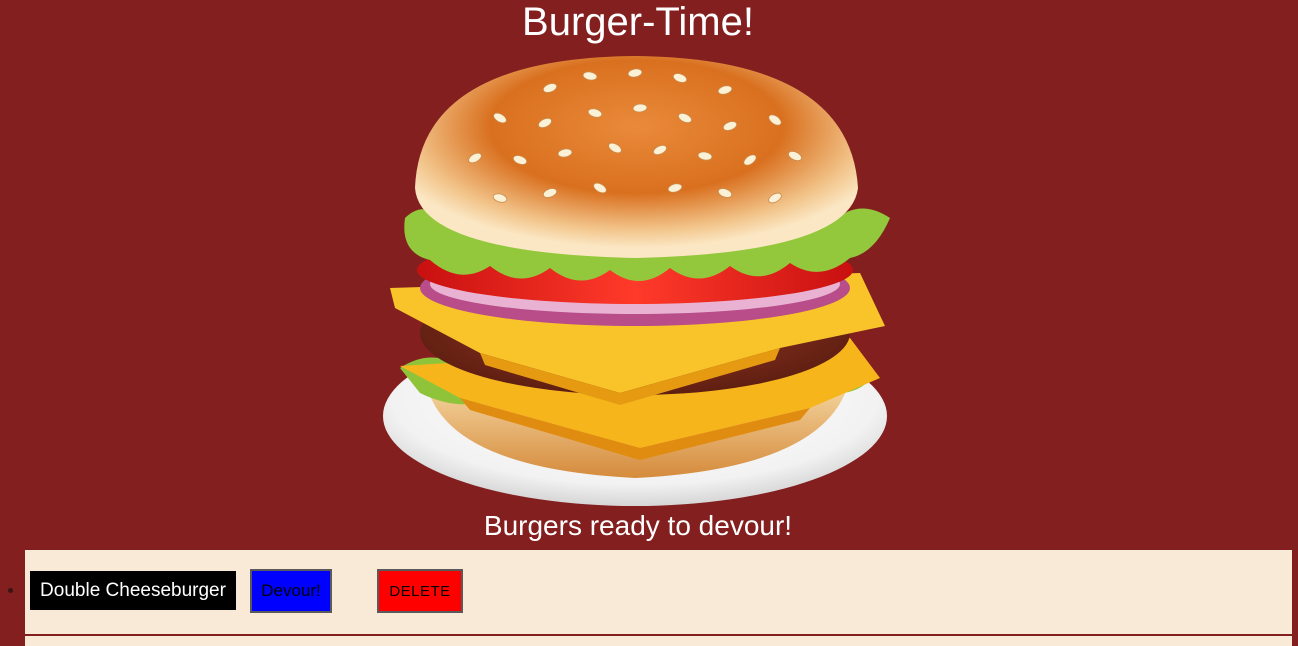 The height and width of the screenshot is (646, 1298). Describe the element at coordinates (291, 591) in the screenshot. I see `devour-button: Devour!` at that location.